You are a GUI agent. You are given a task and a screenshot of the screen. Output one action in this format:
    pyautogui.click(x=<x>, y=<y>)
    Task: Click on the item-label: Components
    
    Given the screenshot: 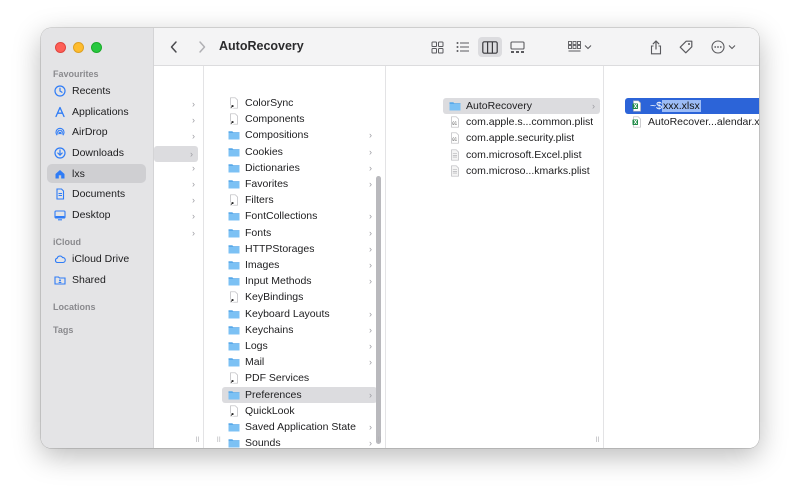 What is the action you would take?
    pyautogui.click(x=275, y=119)
    